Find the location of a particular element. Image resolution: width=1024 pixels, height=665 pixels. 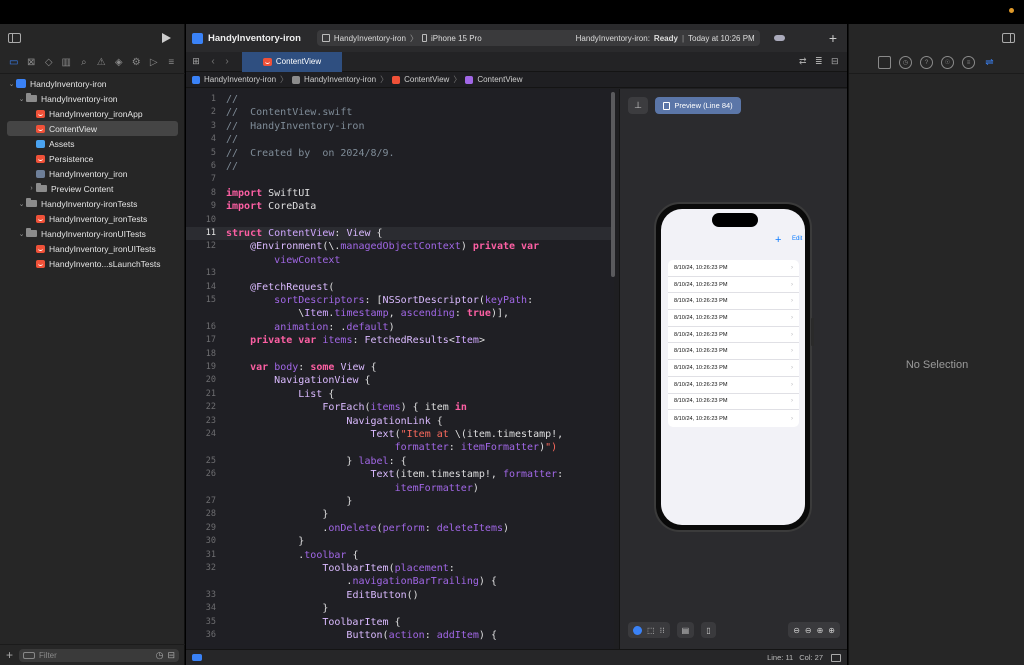

tab-contentview: ContentView is located at coordinates (292, 61).